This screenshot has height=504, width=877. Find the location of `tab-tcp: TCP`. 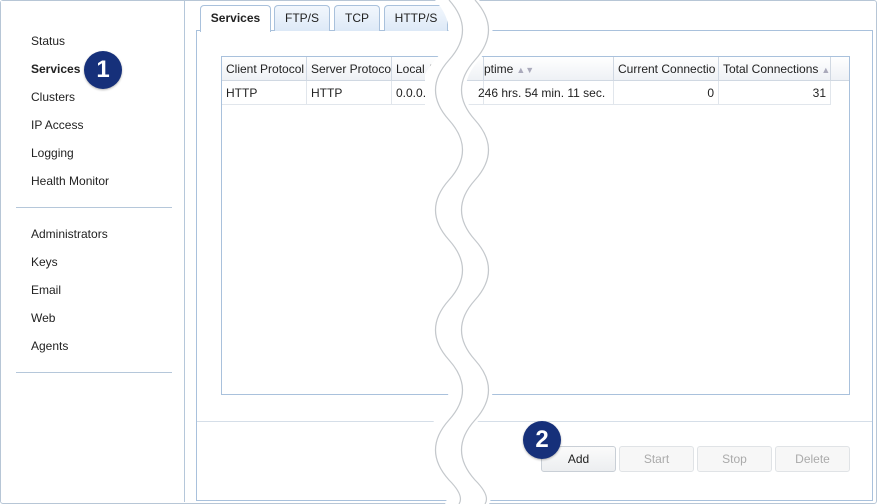

tab-tcp: TCP is located at coordinates (357, 18).